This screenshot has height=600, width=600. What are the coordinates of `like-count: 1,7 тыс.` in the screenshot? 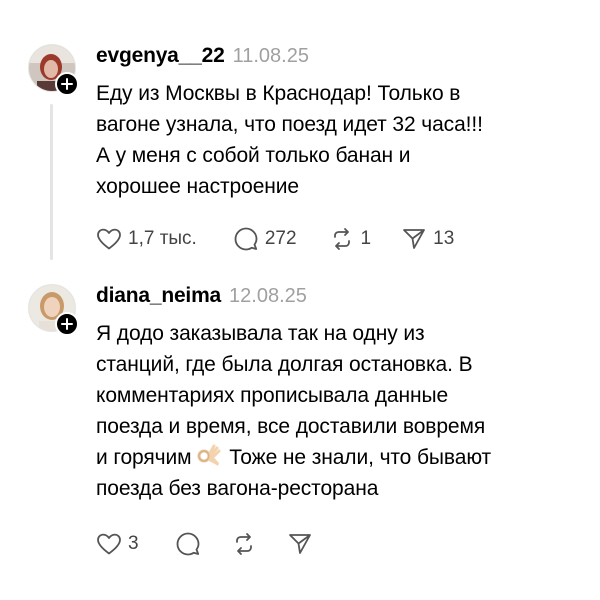 It's located at (162, 238).